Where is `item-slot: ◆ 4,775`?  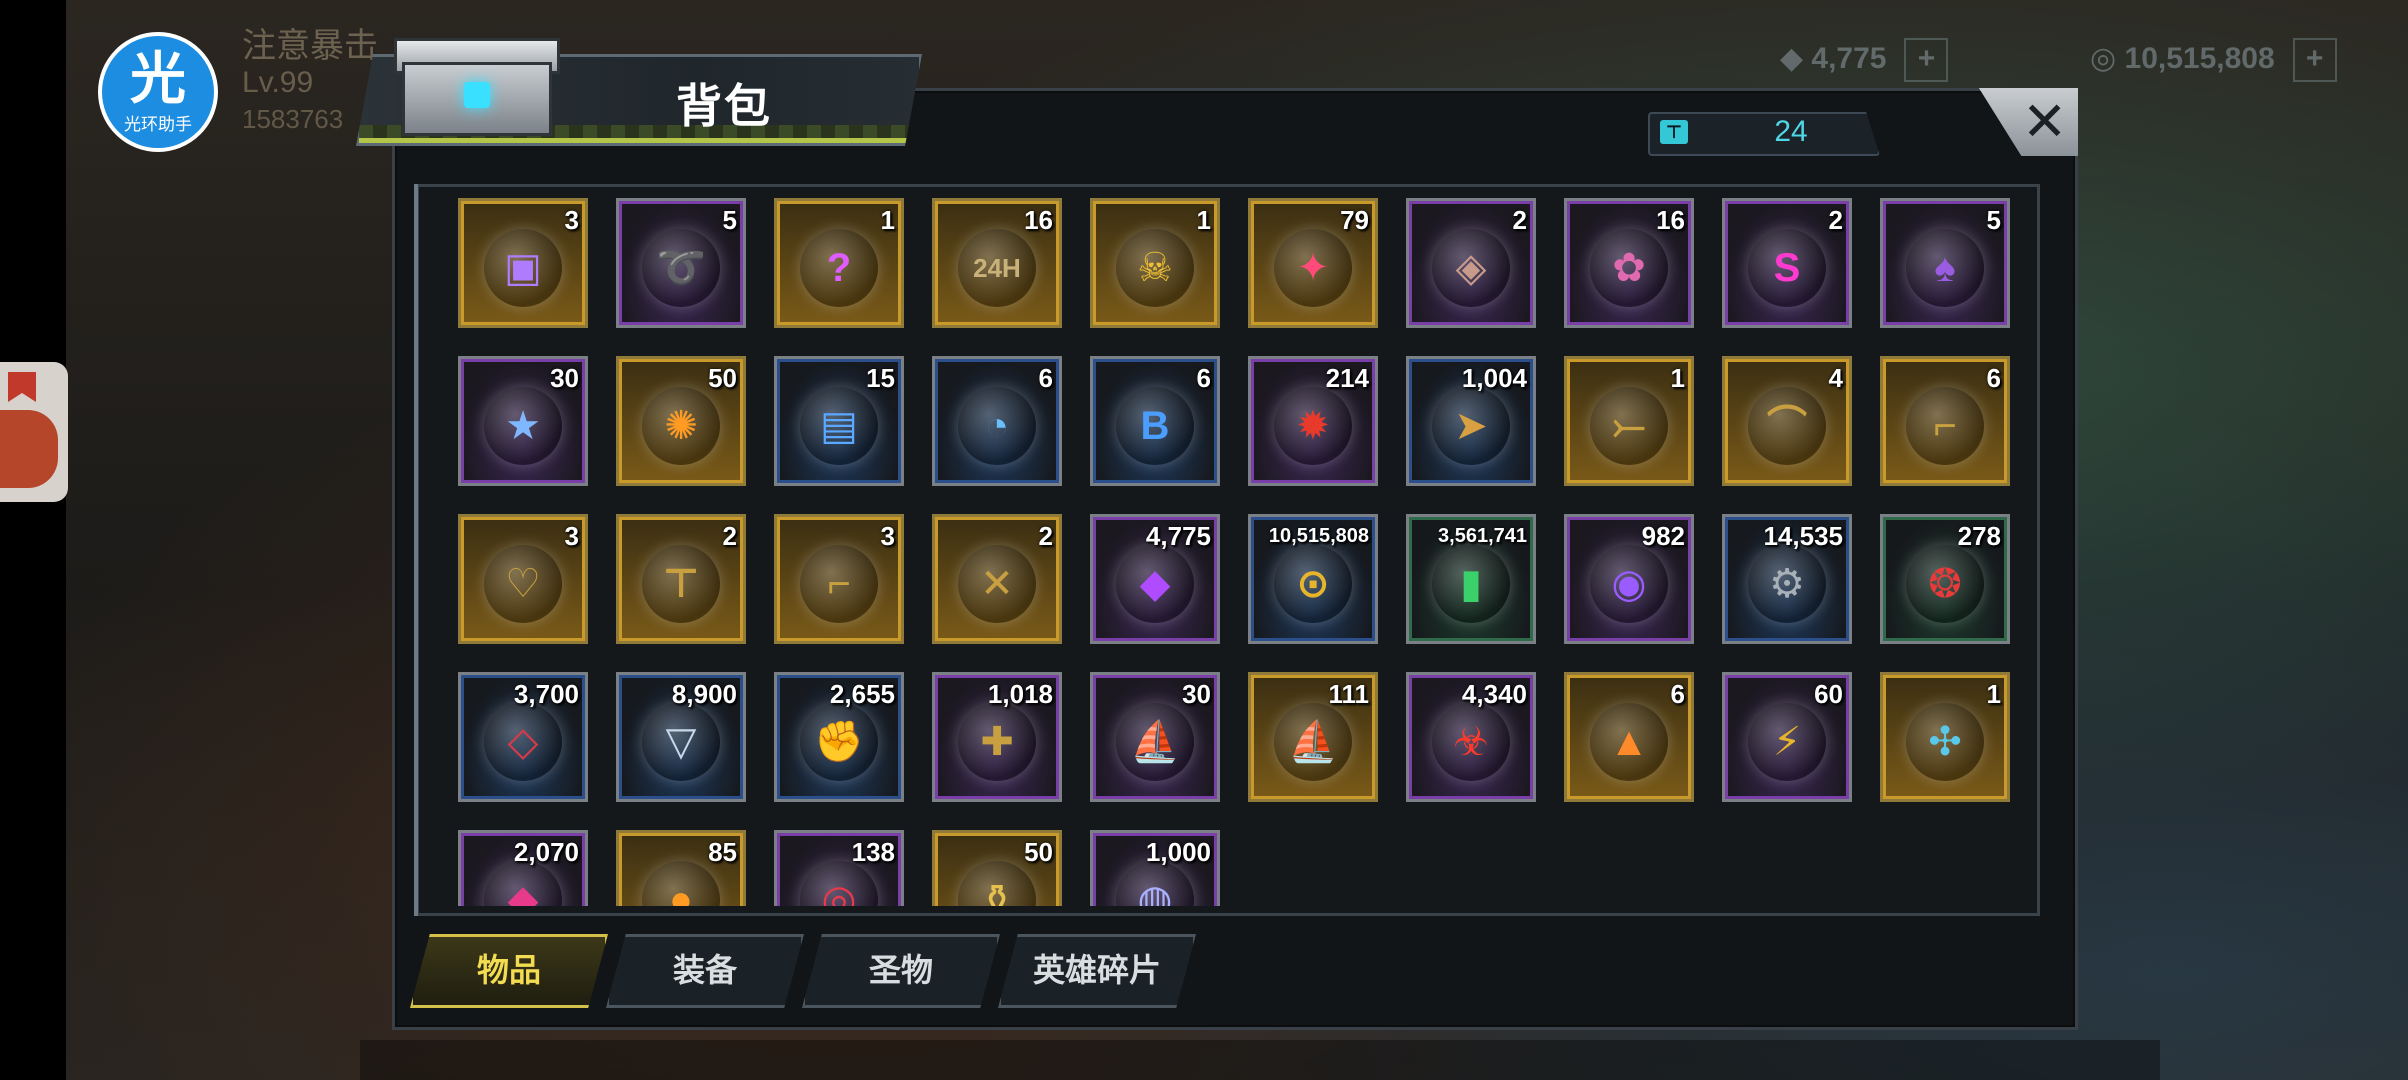
item-slot: ◆ 4,775 is located at coordinates (1155, 579).